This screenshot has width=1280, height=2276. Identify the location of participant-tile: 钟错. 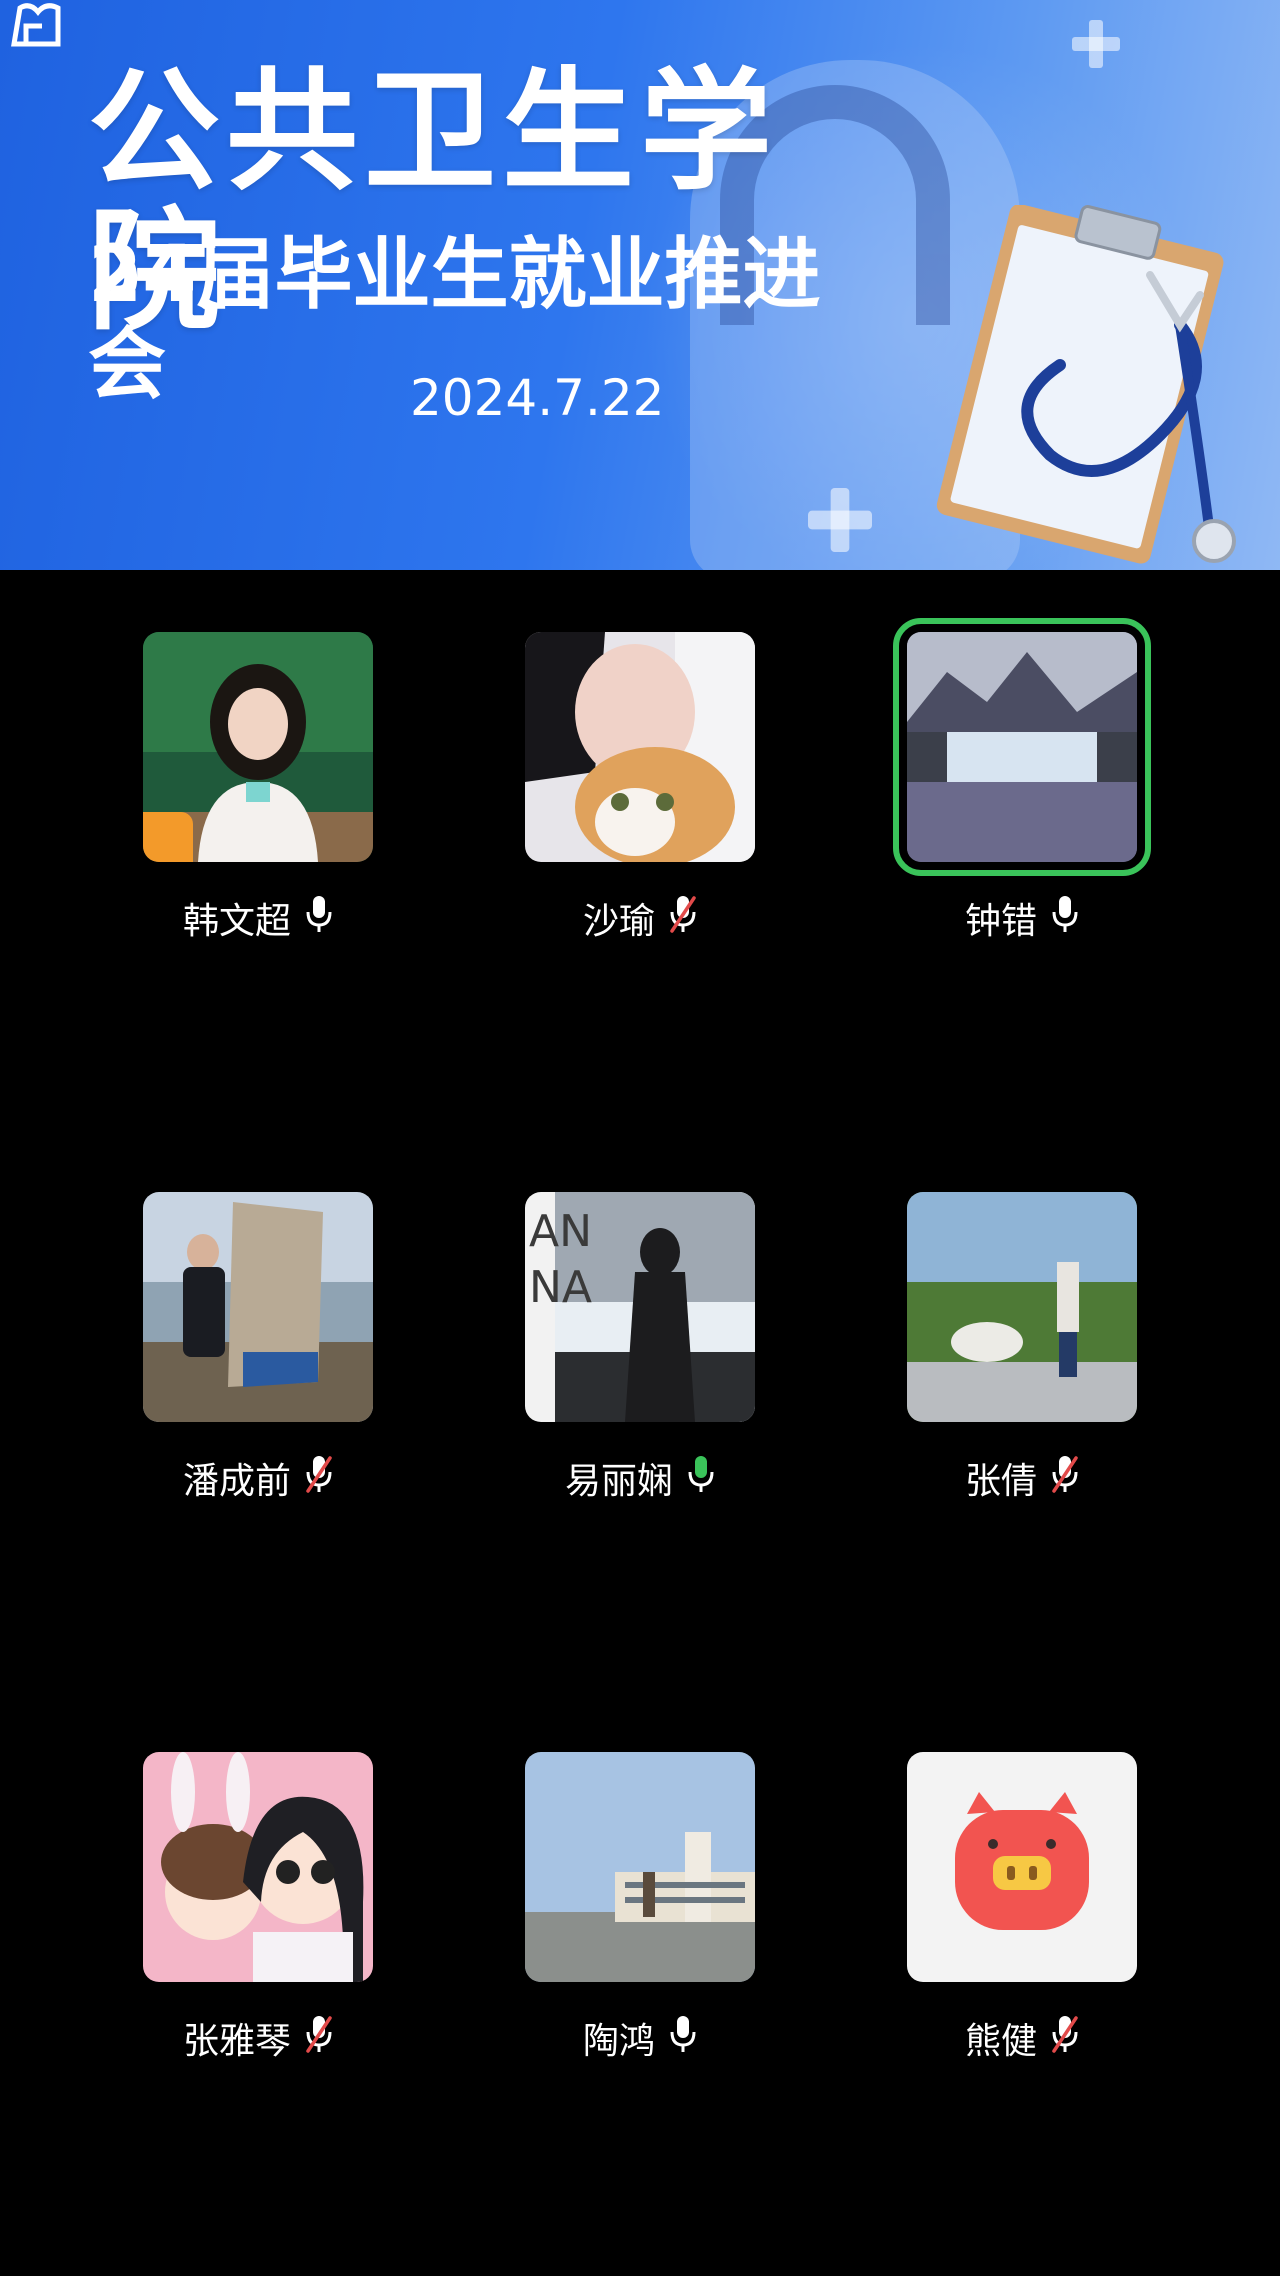
(1014, 785).